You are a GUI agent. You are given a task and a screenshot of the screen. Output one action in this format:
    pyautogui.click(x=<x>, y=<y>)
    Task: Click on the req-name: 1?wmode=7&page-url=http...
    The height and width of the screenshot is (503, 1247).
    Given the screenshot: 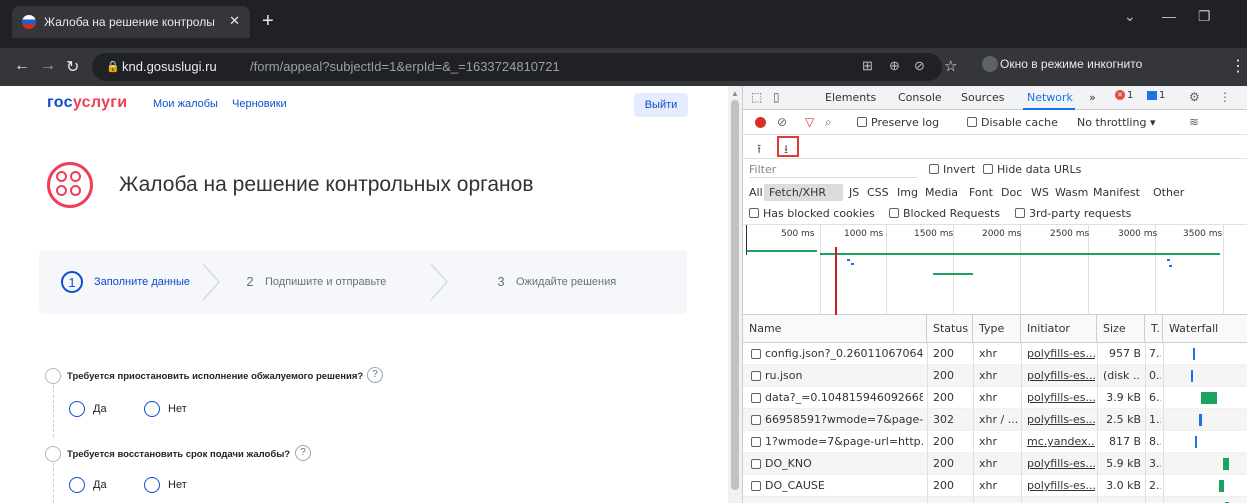 What is the action you would take?
    pyautogui.click(x=844, y=441)
    